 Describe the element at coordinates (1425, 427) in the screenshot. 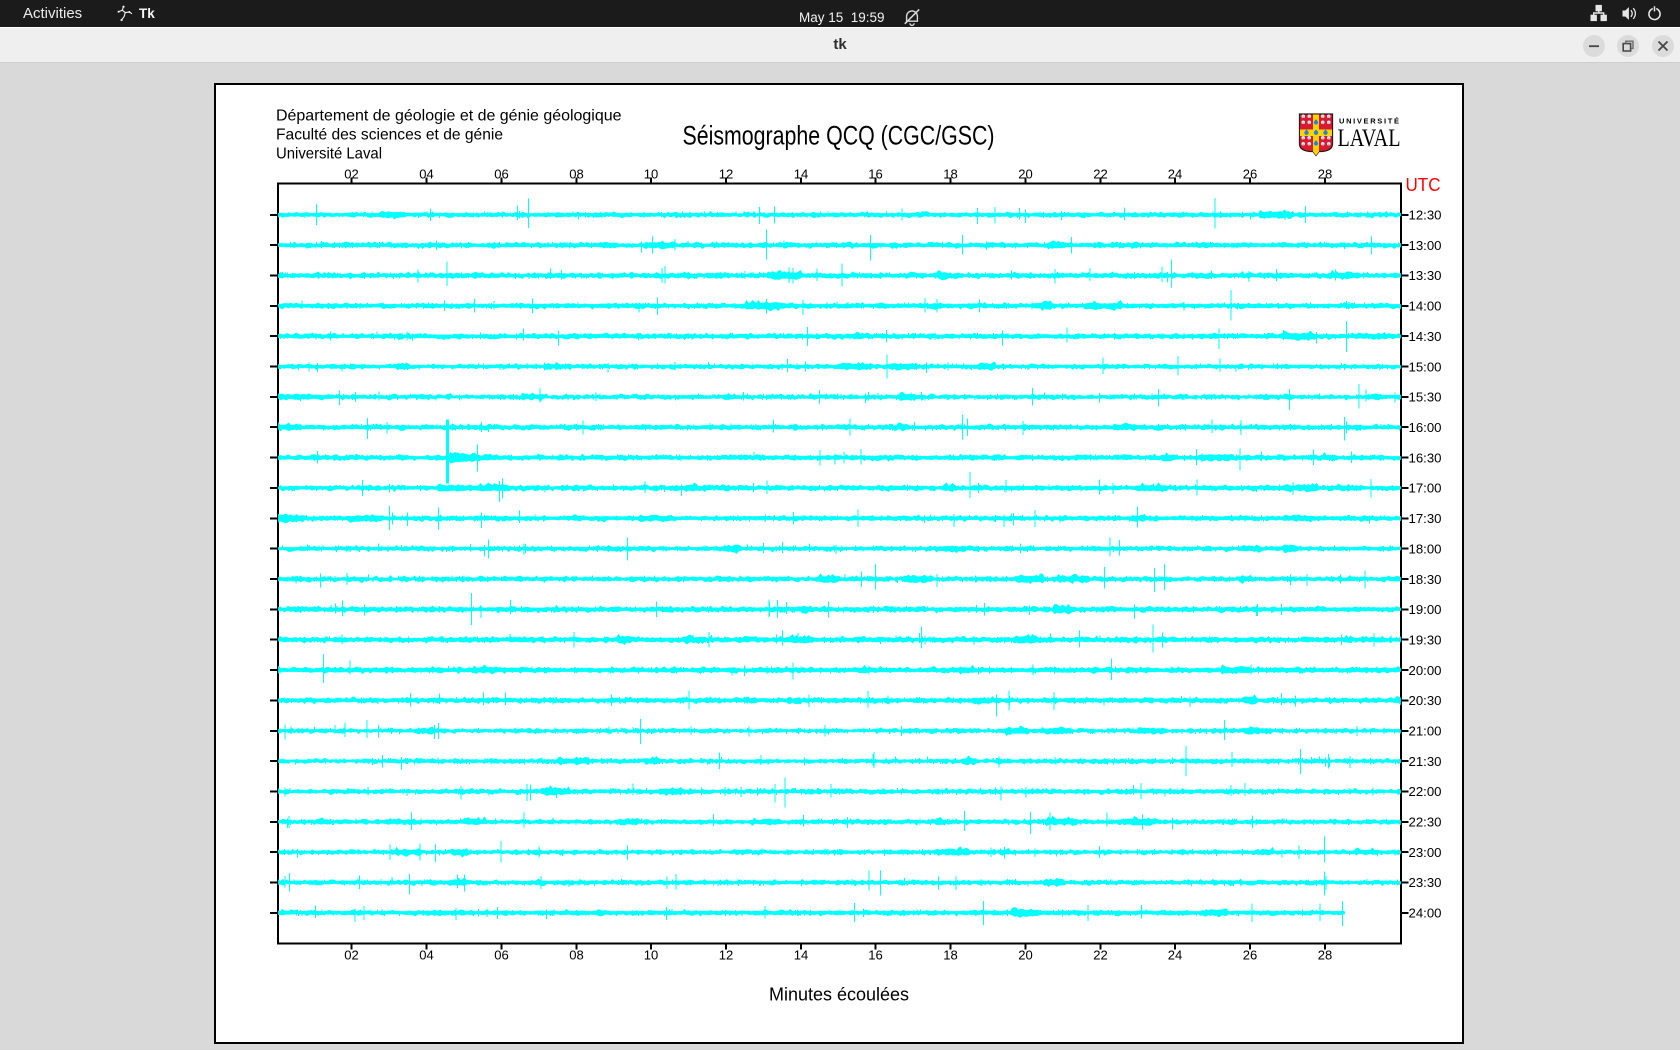

I see `svg-text: 16:00` at that location.